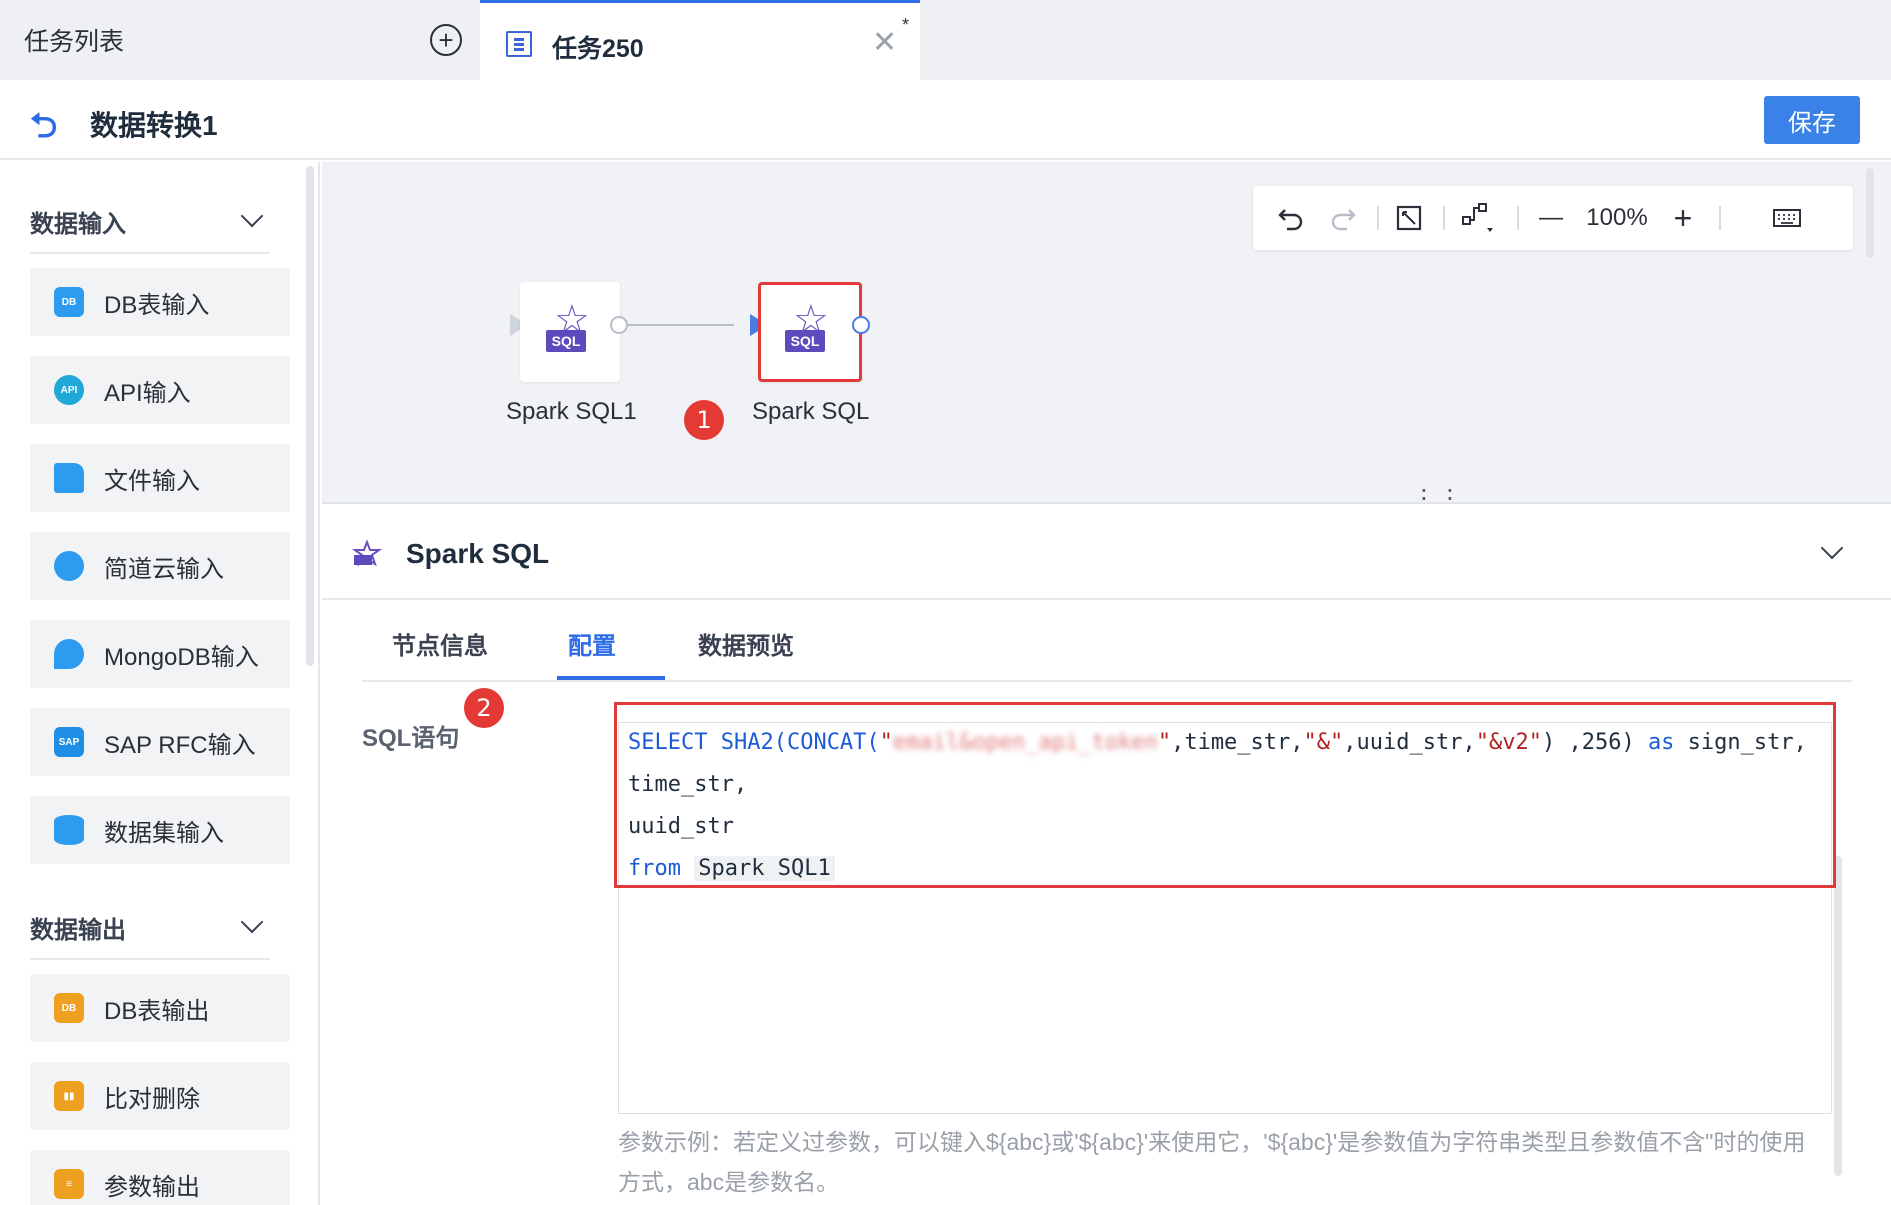  I want to click on folder-icon, so click(69, 478).